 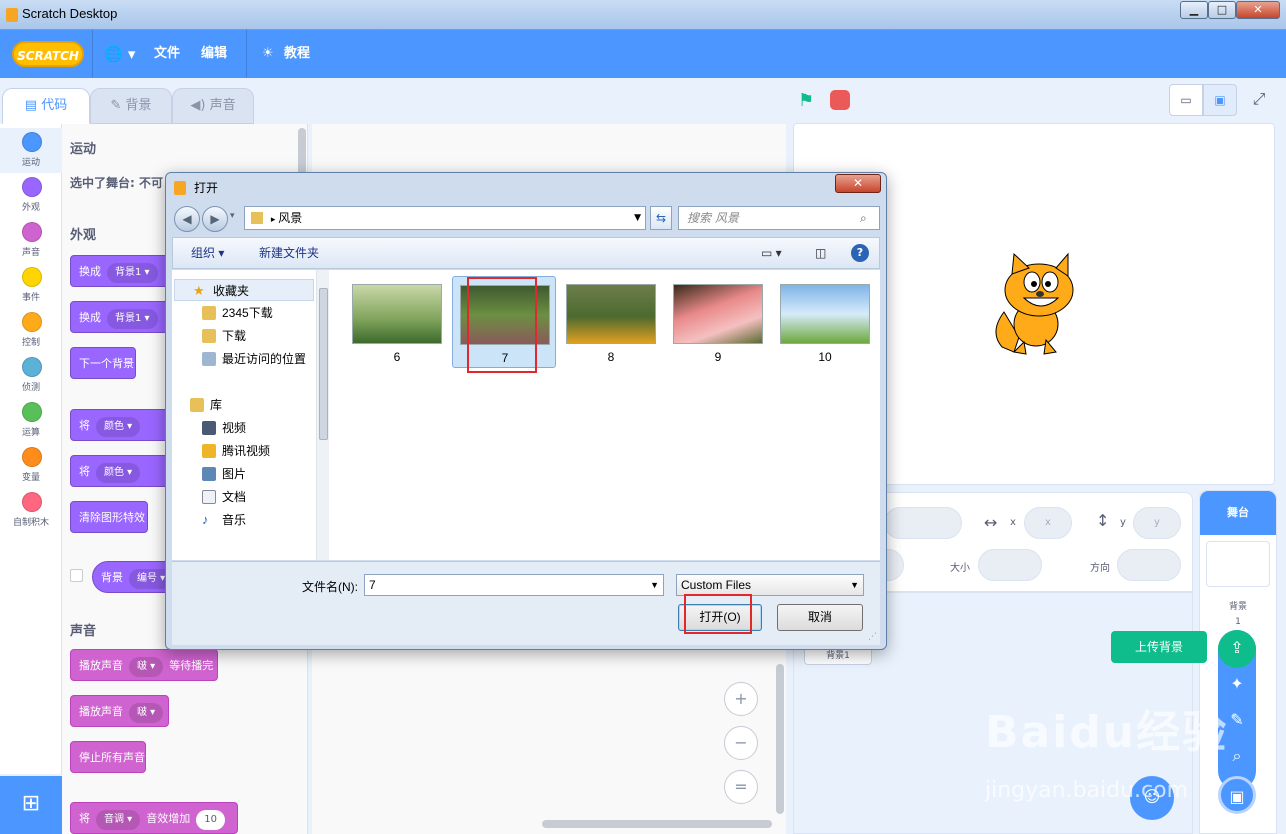 What do you see at coordinates (657, 824) in the screenshot?
I see `script-scrollbar-h` at bounding box center [657, 824].